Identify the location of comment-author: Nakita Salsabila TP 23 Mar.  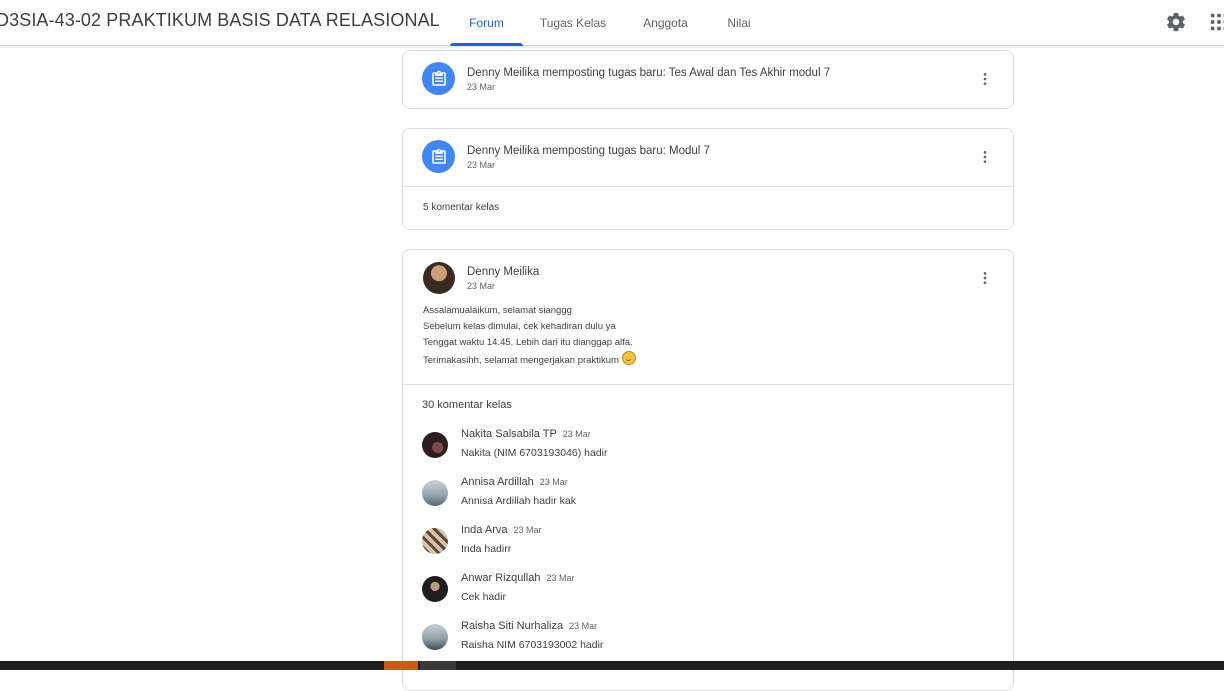
(526, 434).